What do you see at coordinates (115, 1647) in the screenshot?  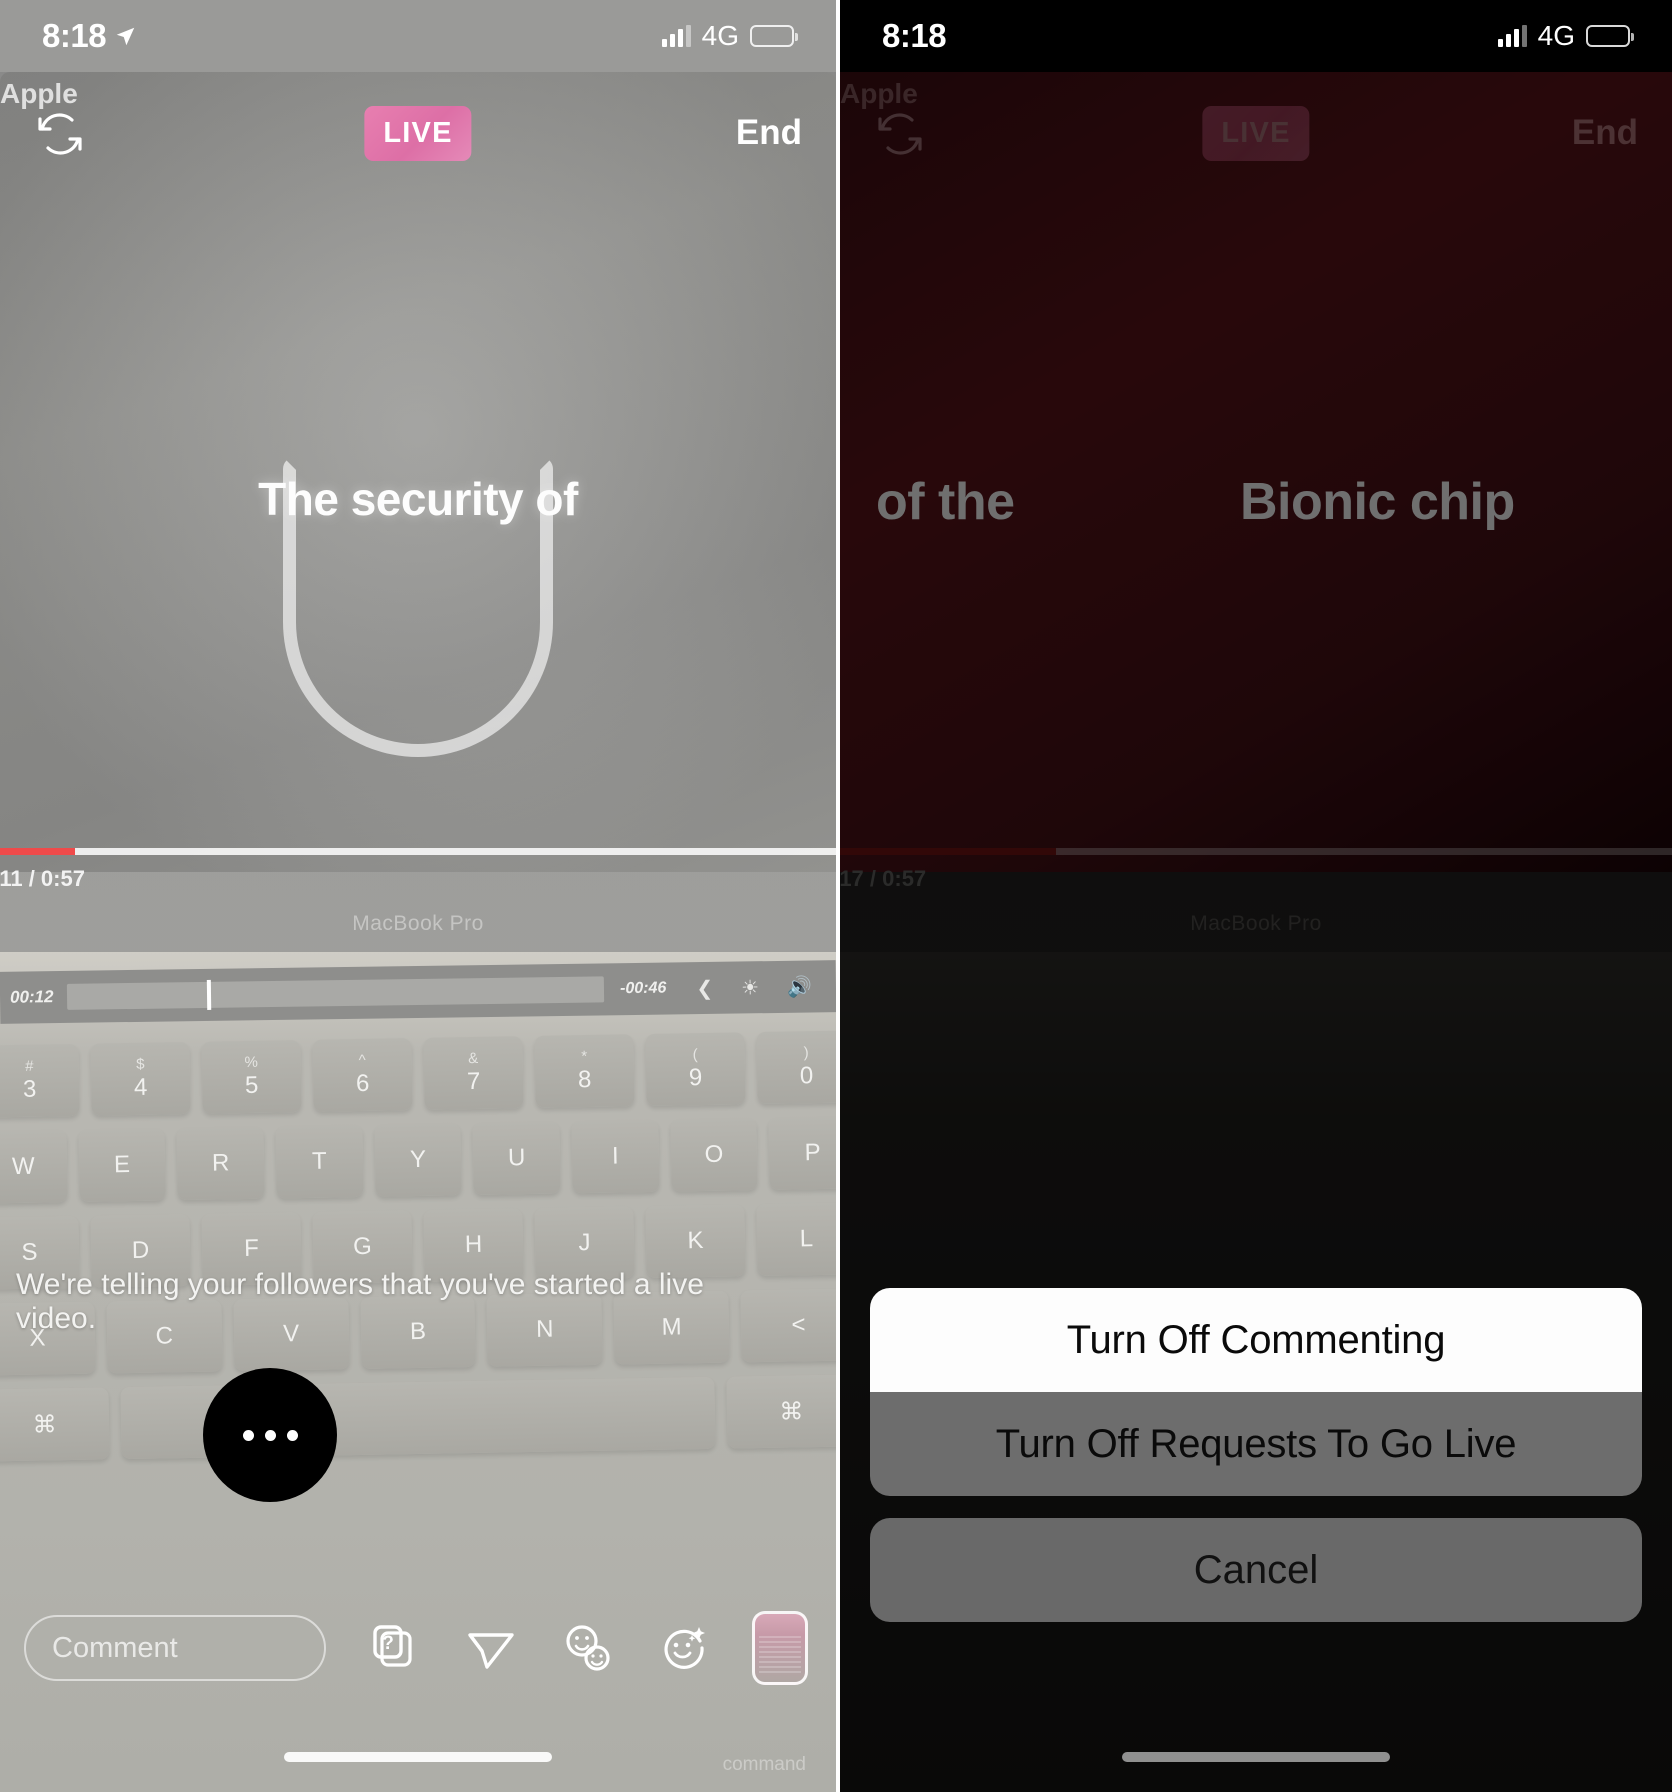 I see `comment-placeholder: Comment` at bounding box center [115, 1647].